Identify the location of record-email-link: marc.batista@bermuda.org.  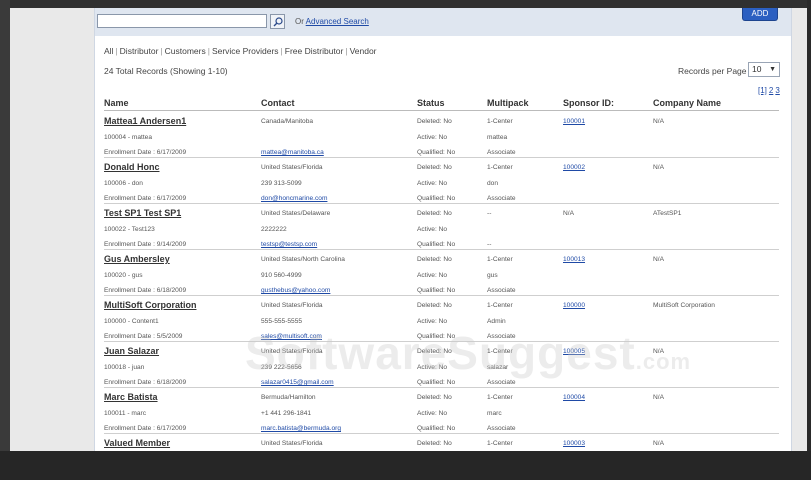
(301, 428).